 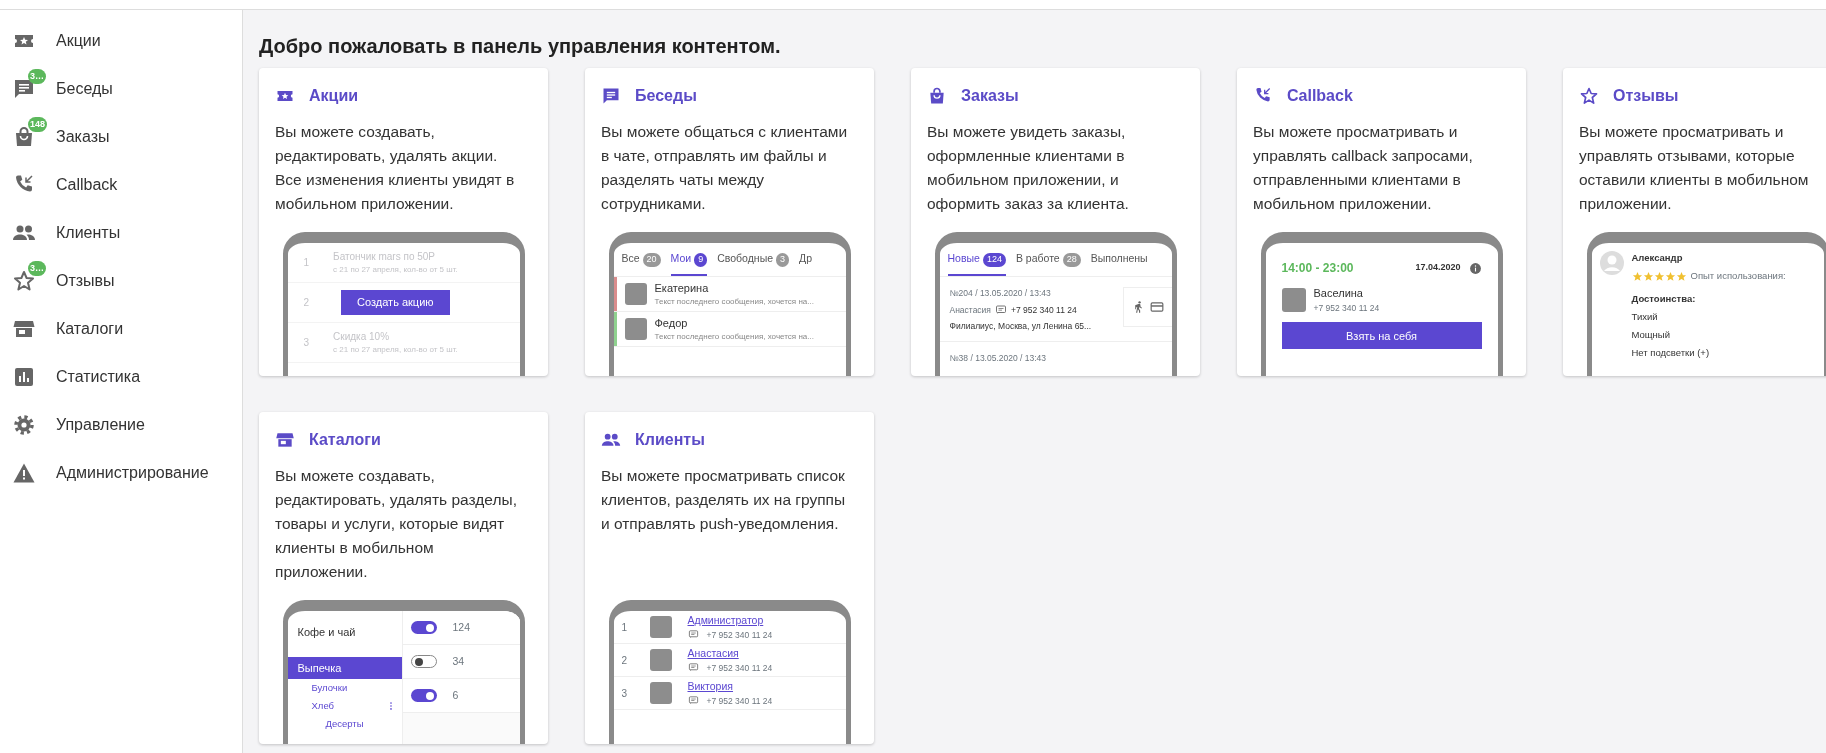 I want to click on customer-name: Анастасия, so click(x=970, y=310).